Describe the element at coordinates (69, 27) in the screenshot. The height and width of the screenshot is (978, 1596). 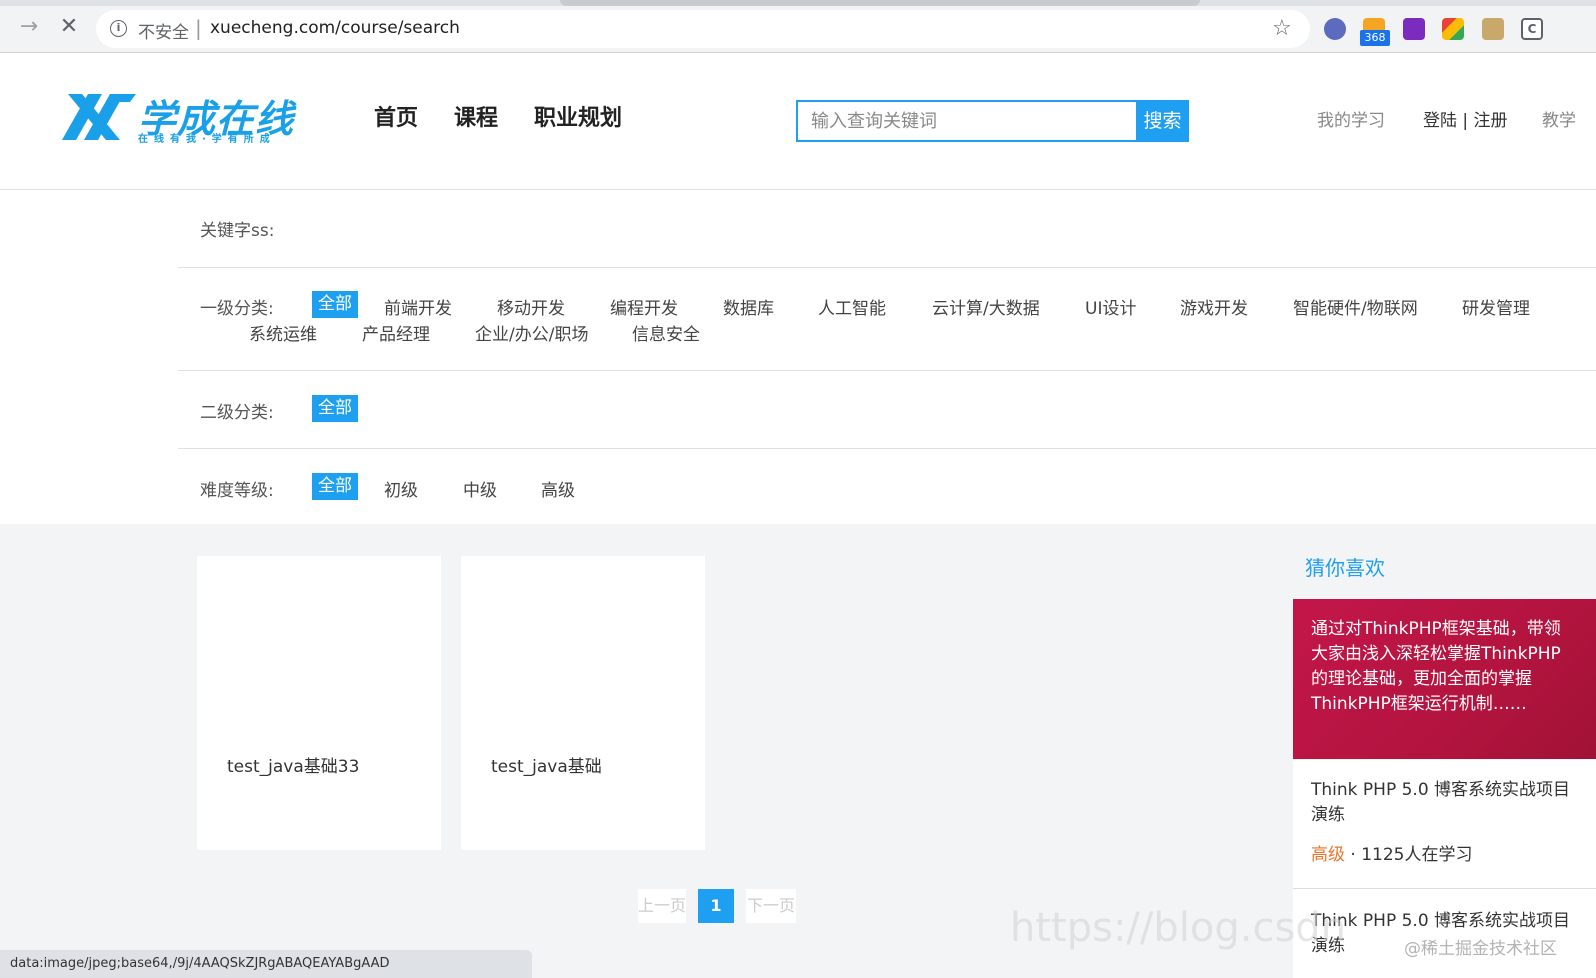
I see `stop-loading-icon: ✕` at that location.